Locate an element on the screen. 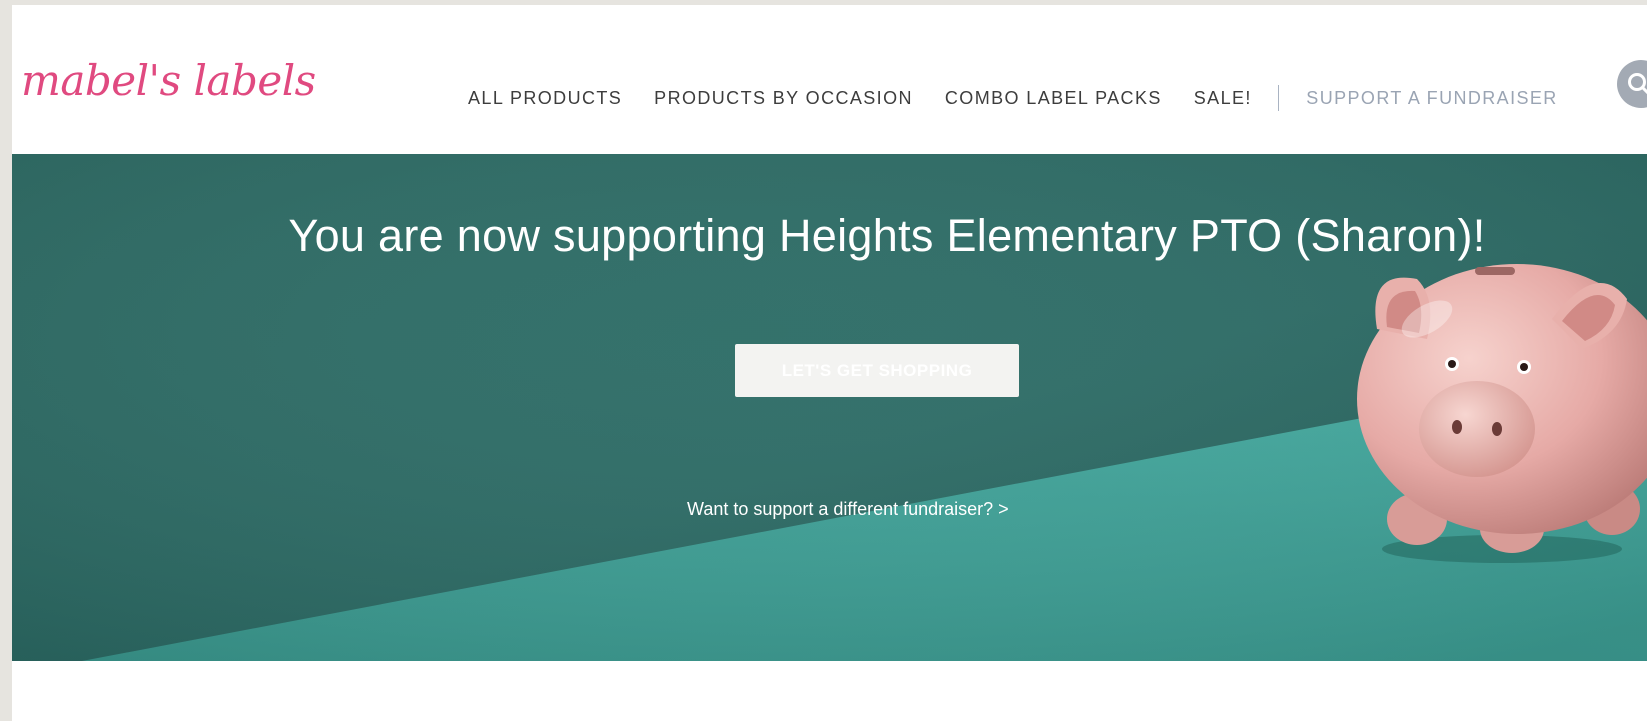  search-button is located at coordinates (1632, 84).